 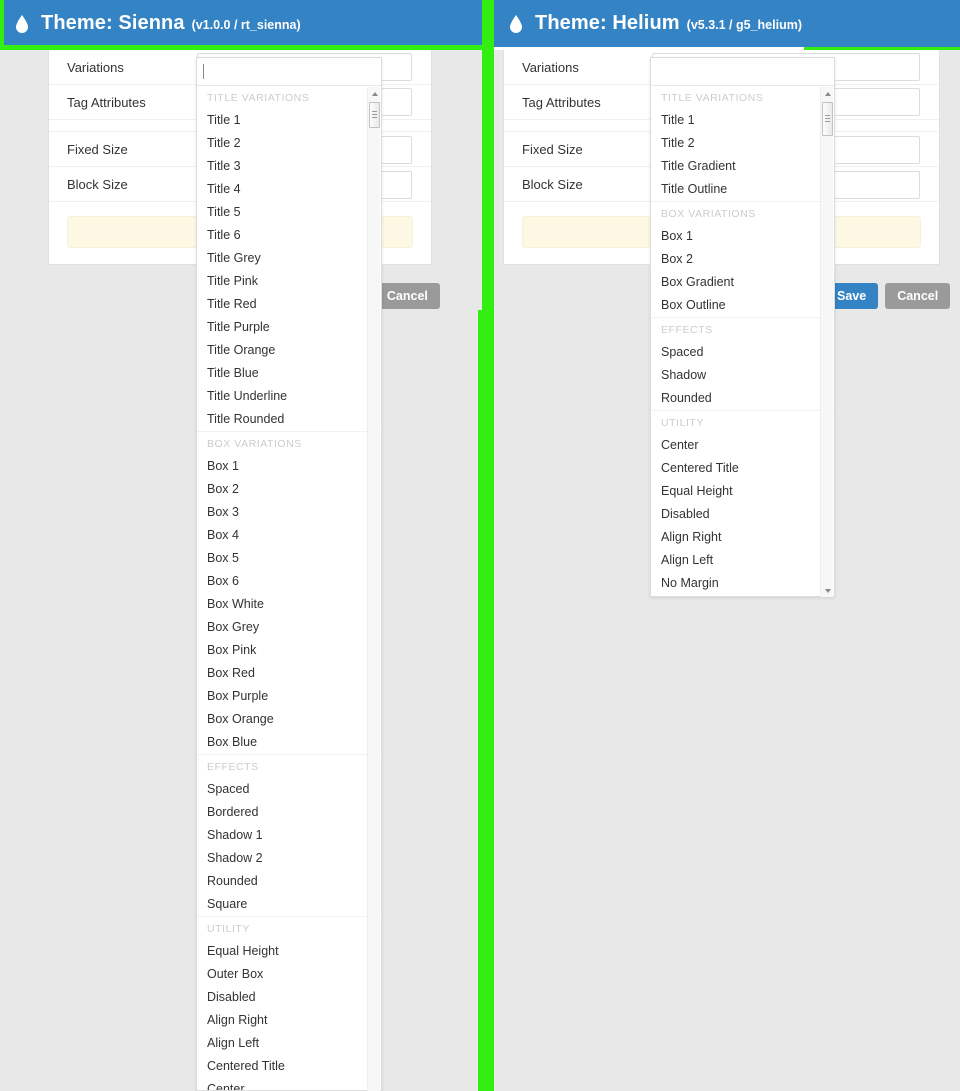 I want to click on titlebar-sienna: Theme: Sienna (v1.0.0 / rt_sienna), so click(x=241, y=23).